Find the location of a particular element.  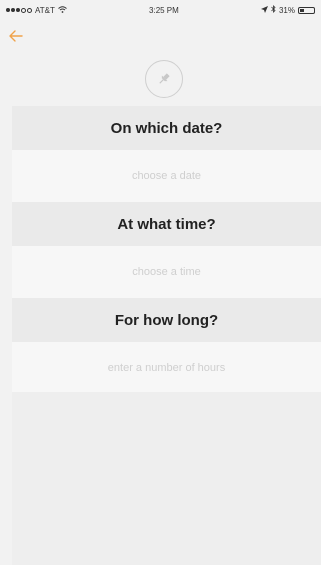

battery-icon is located at coordinates (306, 10).